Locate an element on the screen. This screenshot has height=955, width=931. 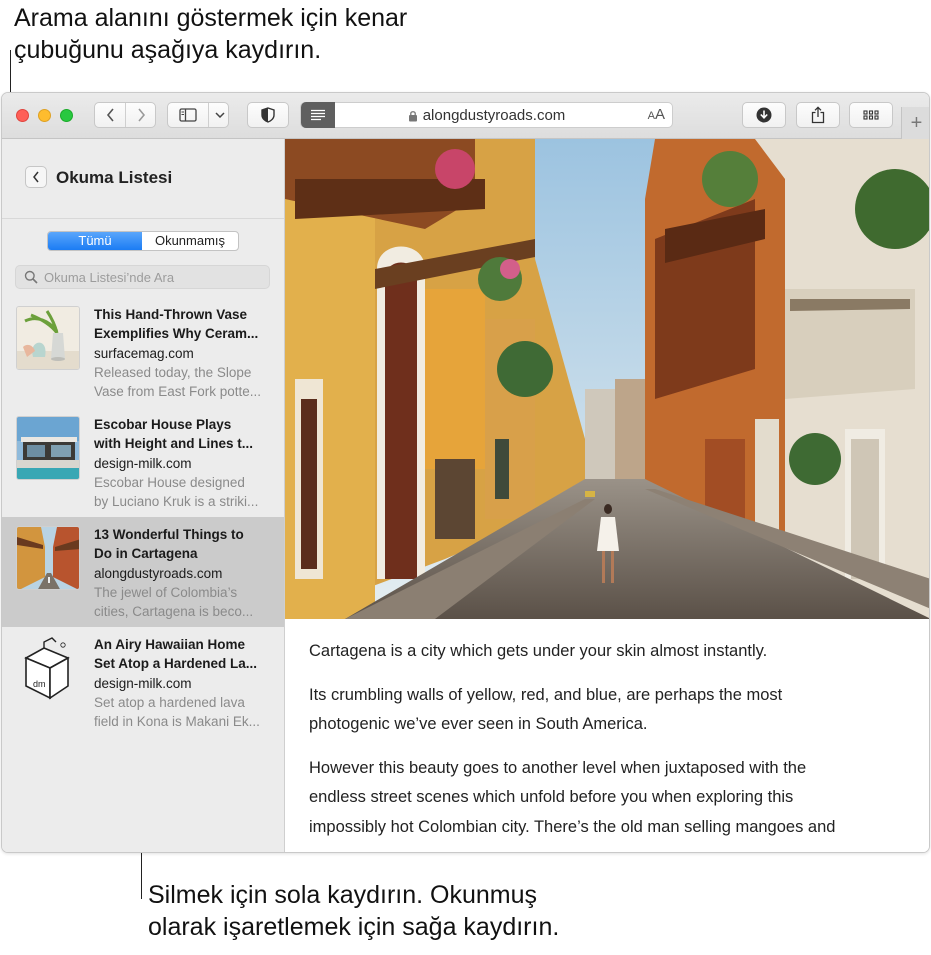
share-button is located at coordinates (818, 115).